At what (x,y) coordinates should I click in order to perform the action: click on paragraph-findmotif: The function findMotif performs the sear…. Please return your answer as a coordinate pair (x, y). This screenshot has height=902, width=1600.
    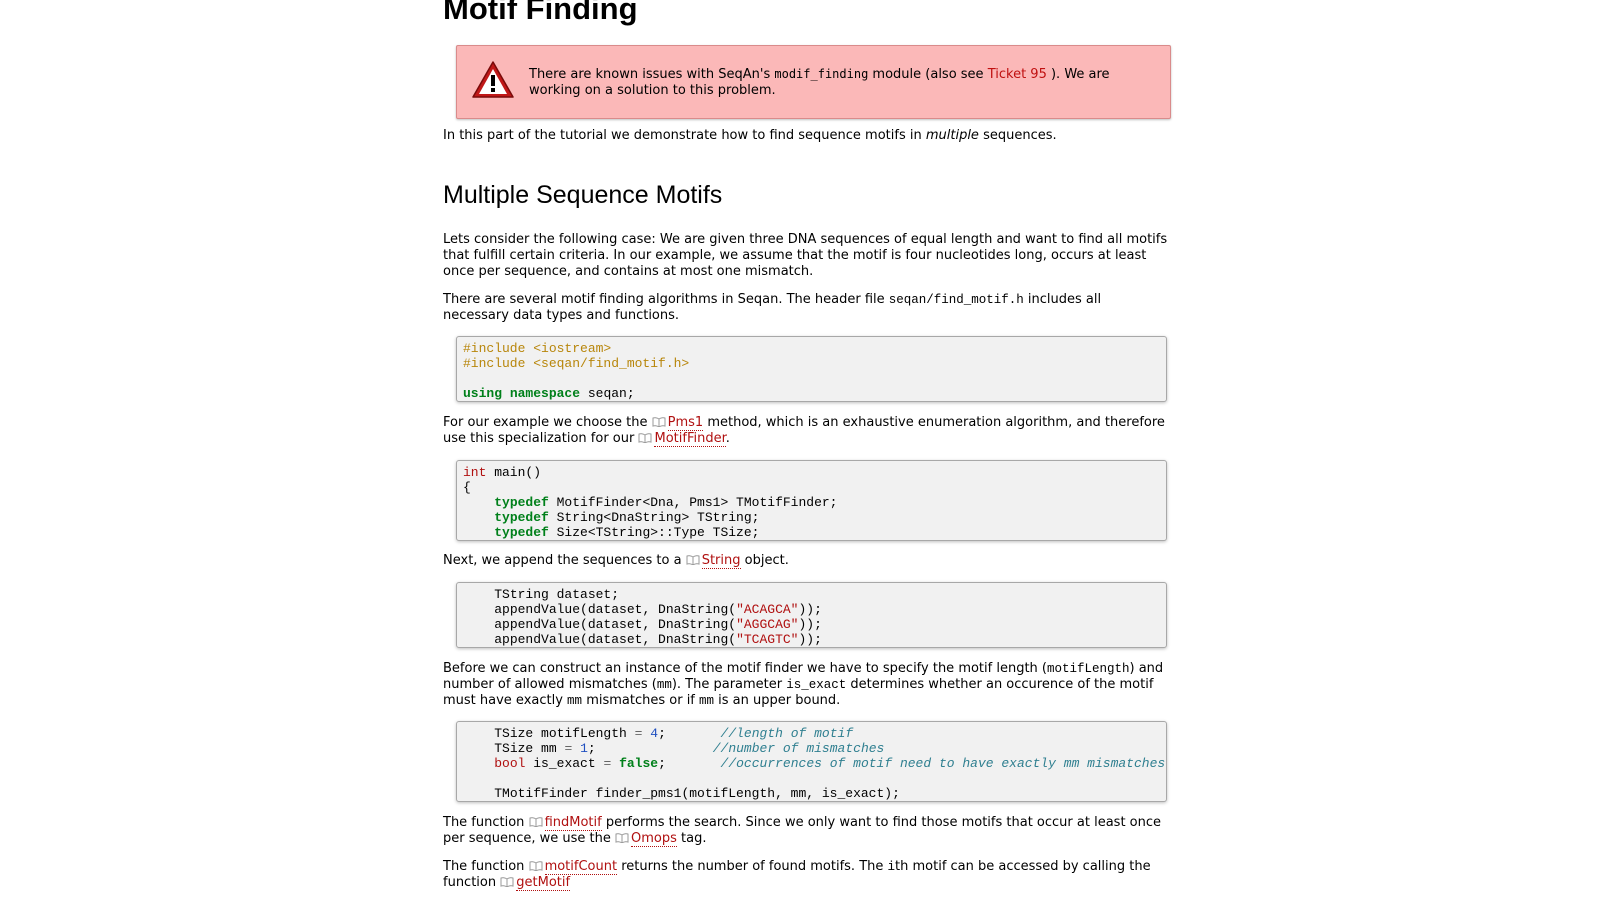
    Looking at the image, I should click on (802, 831).